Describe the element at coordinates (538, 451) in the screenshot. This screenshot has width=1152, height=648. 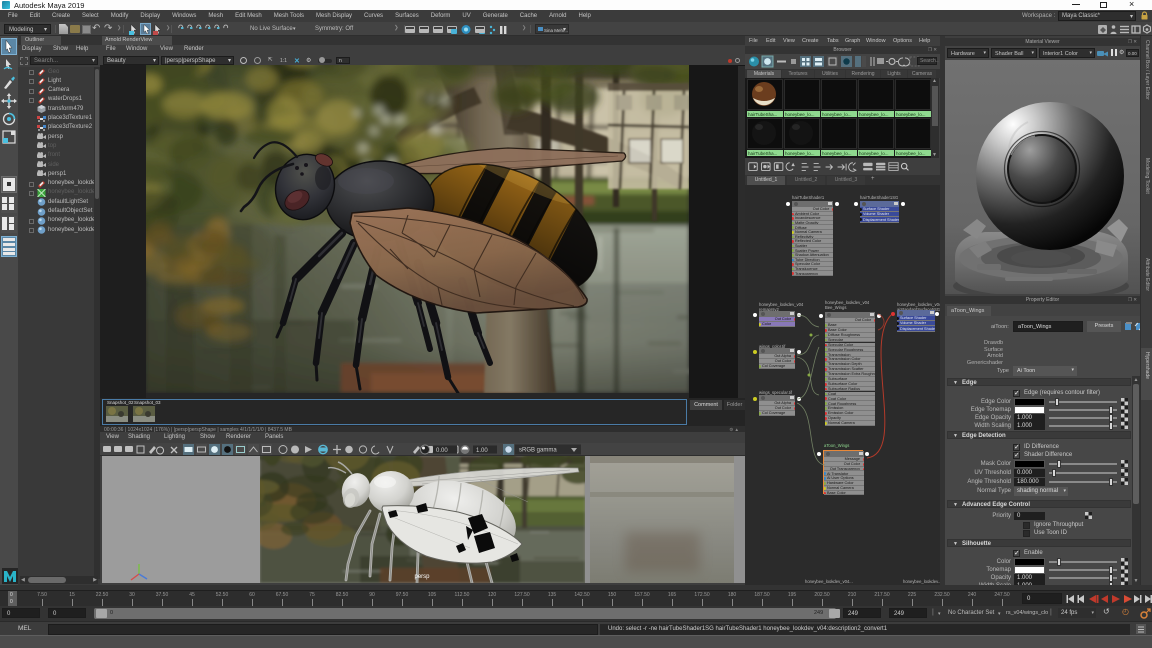
I see `svg-text: sRGB gamma` at that location.